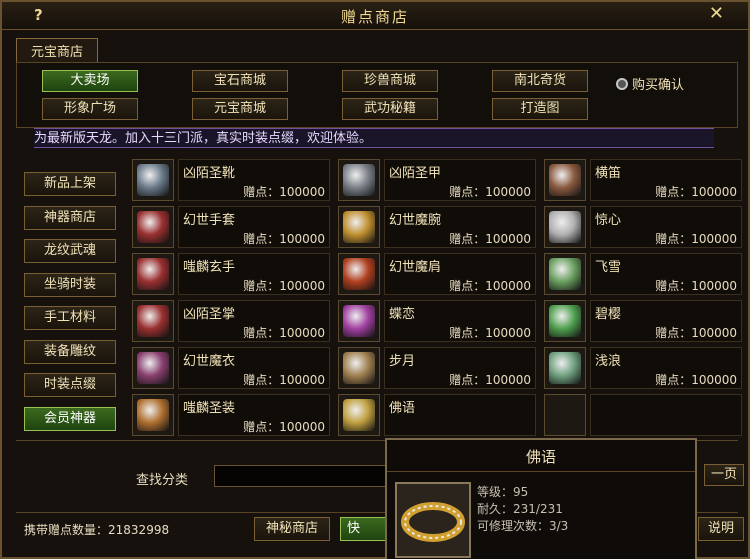  Describe the element at coordinates (70, 318) in the screenshot. I see `left-nav-button: 手工材料` at that location.